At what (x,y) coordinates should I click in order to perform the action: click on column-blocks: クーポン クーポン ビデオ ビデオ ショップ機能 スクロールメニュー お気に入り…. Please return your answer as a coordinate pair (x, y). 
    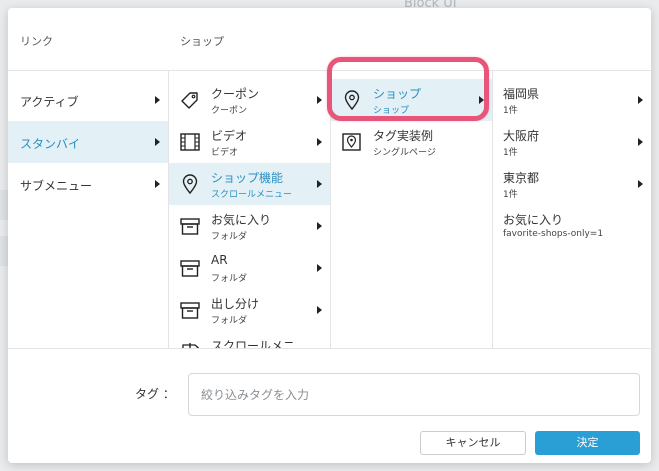
    Looking at the image, I should click on (250, 210).